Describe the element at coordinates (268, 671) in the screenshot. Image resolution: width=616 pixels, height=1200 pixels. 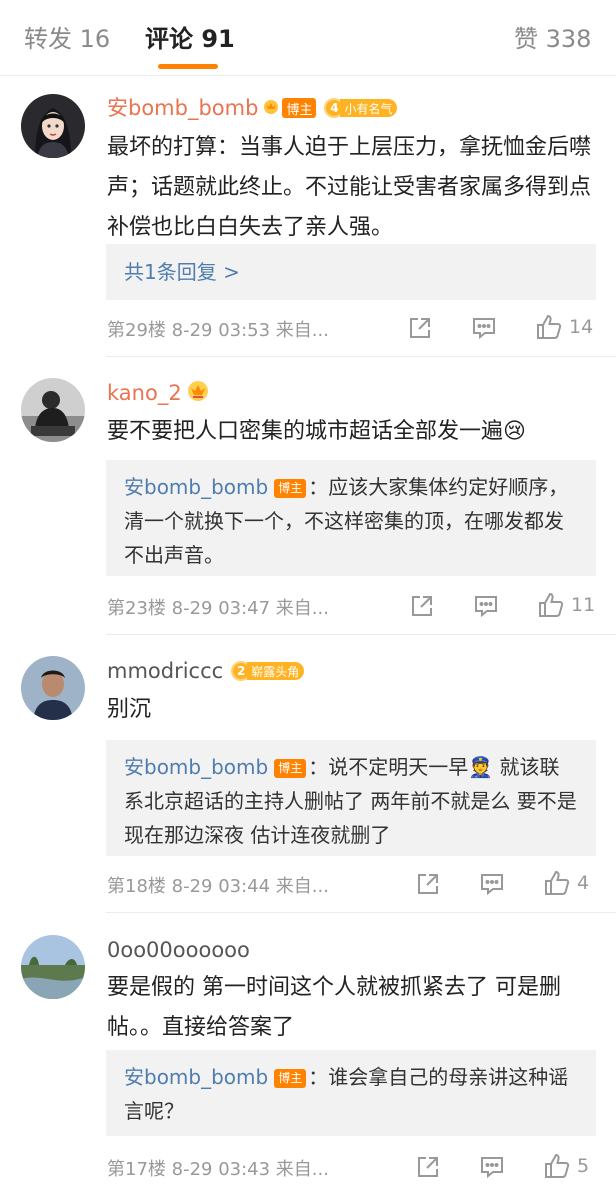
I see `level-badge: 2 崭露头角` at that location.